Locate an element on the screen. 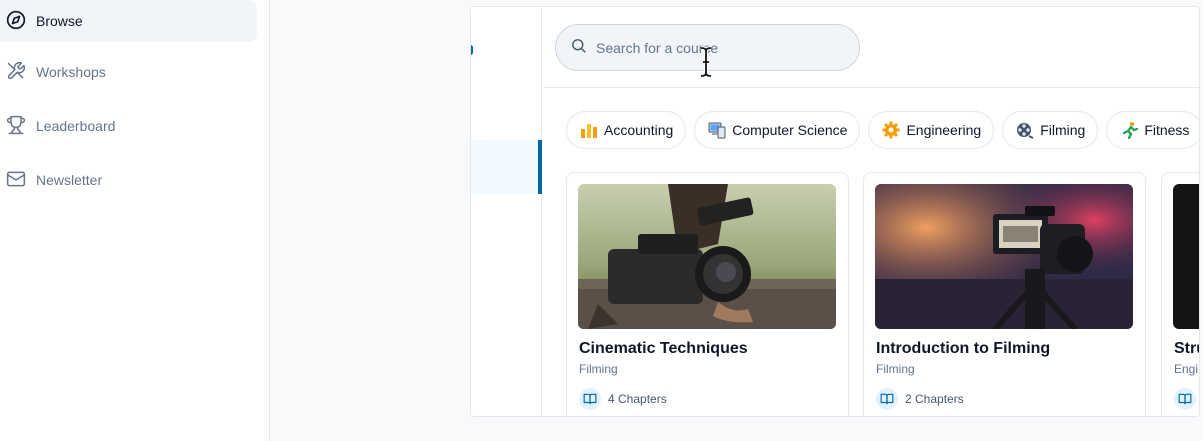 The width and height of the screenshot is (1203, 441). course-chapters: 4 Chapters is located at coordinates (623, 399).